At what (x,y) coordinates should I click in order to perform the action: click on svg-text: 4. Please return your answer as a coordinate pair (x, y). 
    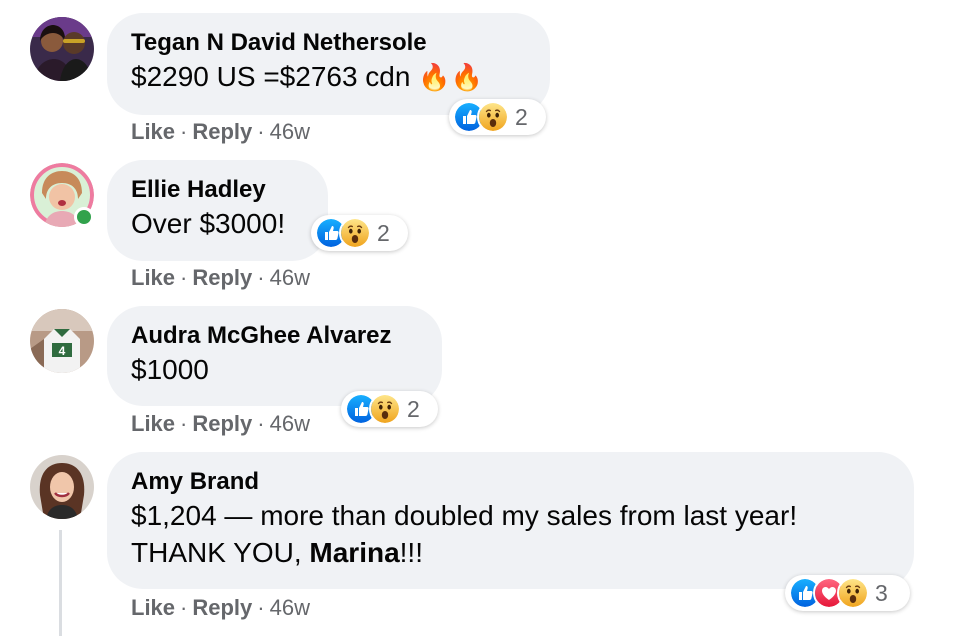
    Looking at the image, I should click on (62, 351).